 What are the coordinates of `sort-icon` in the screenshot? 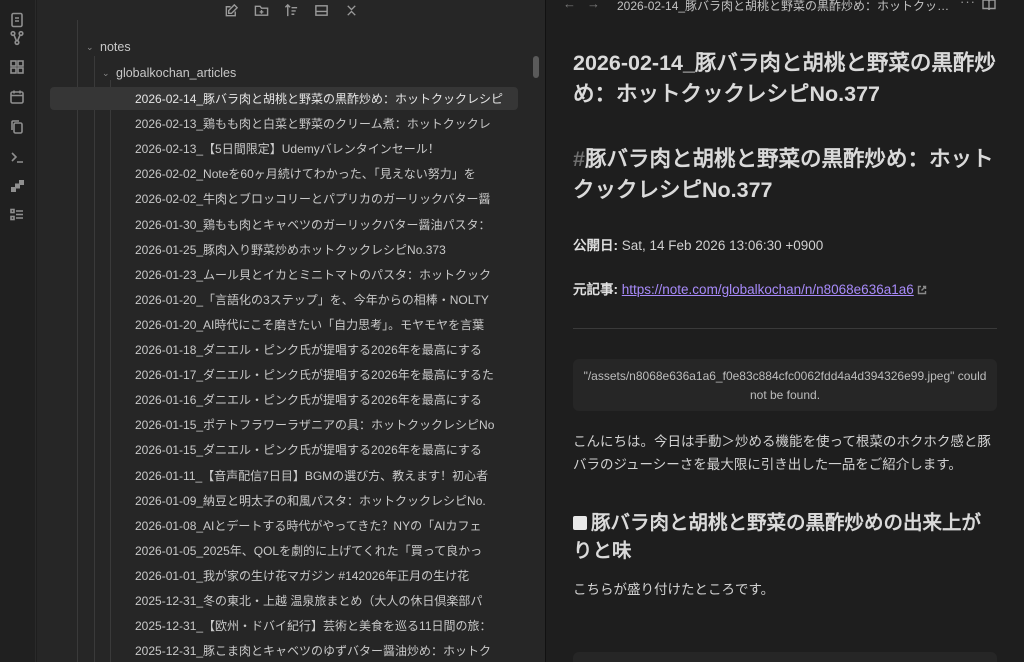 It's located at (291, 10).